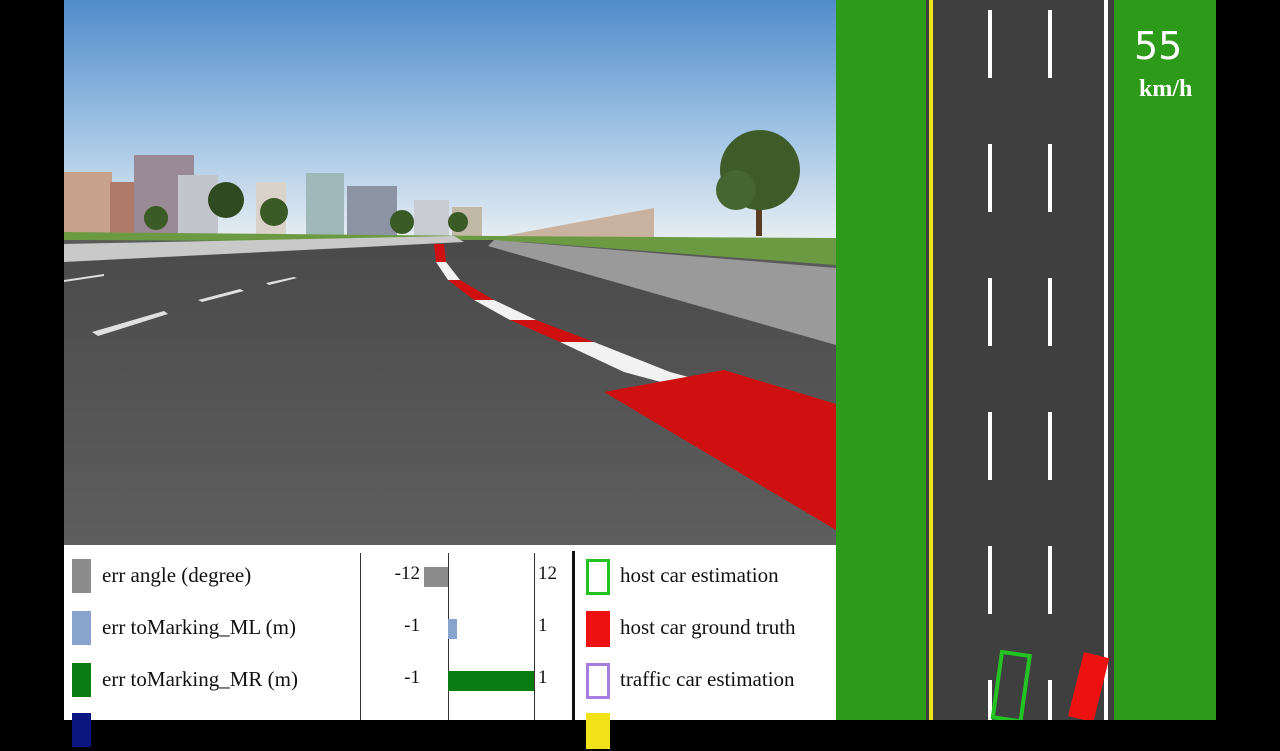  What do you see at coordinates (534, 636) in the screenshot?
I see `bar-chart-divider-right` at bounding box center [534, 636].